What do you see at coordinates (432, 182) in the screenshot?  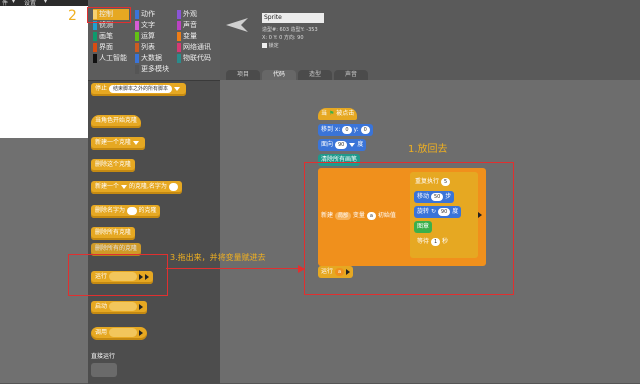 I see `repeat-header: 重复执行 5` at bounding box center [432, 182].